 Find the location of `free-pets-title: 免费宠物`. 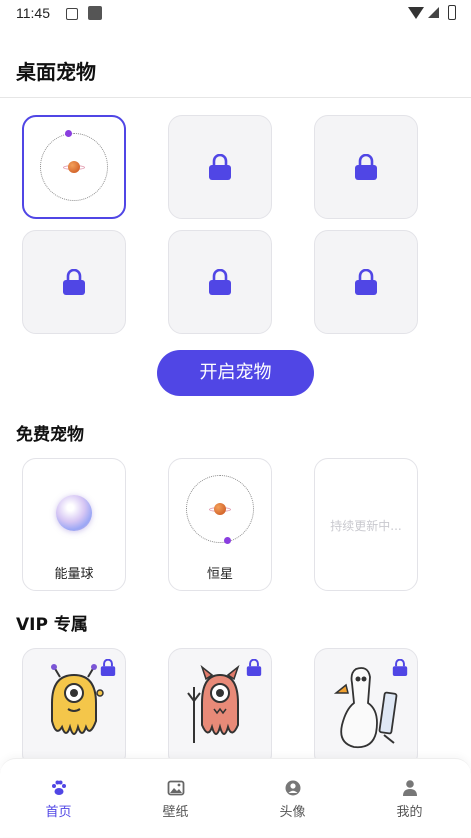

free-pets-title: 免费宠物 is located at coordinates (50, 435).